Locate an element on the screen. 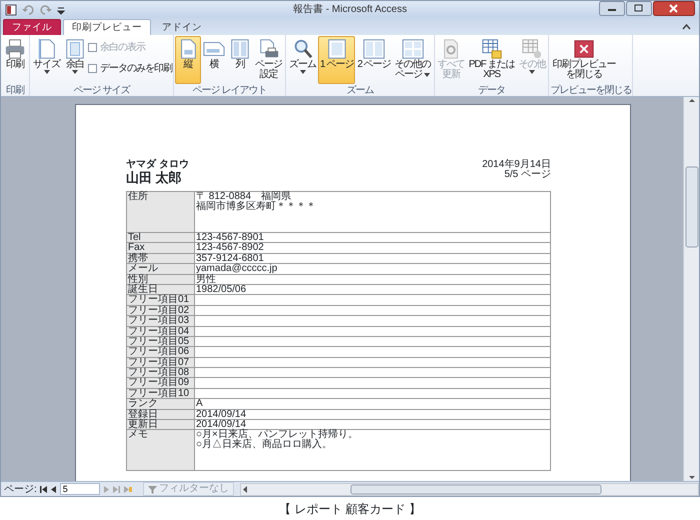 The height and width of the screenshot is (520, 700). ribbon-button: 1 ページ is located at coordinates (337, 60).